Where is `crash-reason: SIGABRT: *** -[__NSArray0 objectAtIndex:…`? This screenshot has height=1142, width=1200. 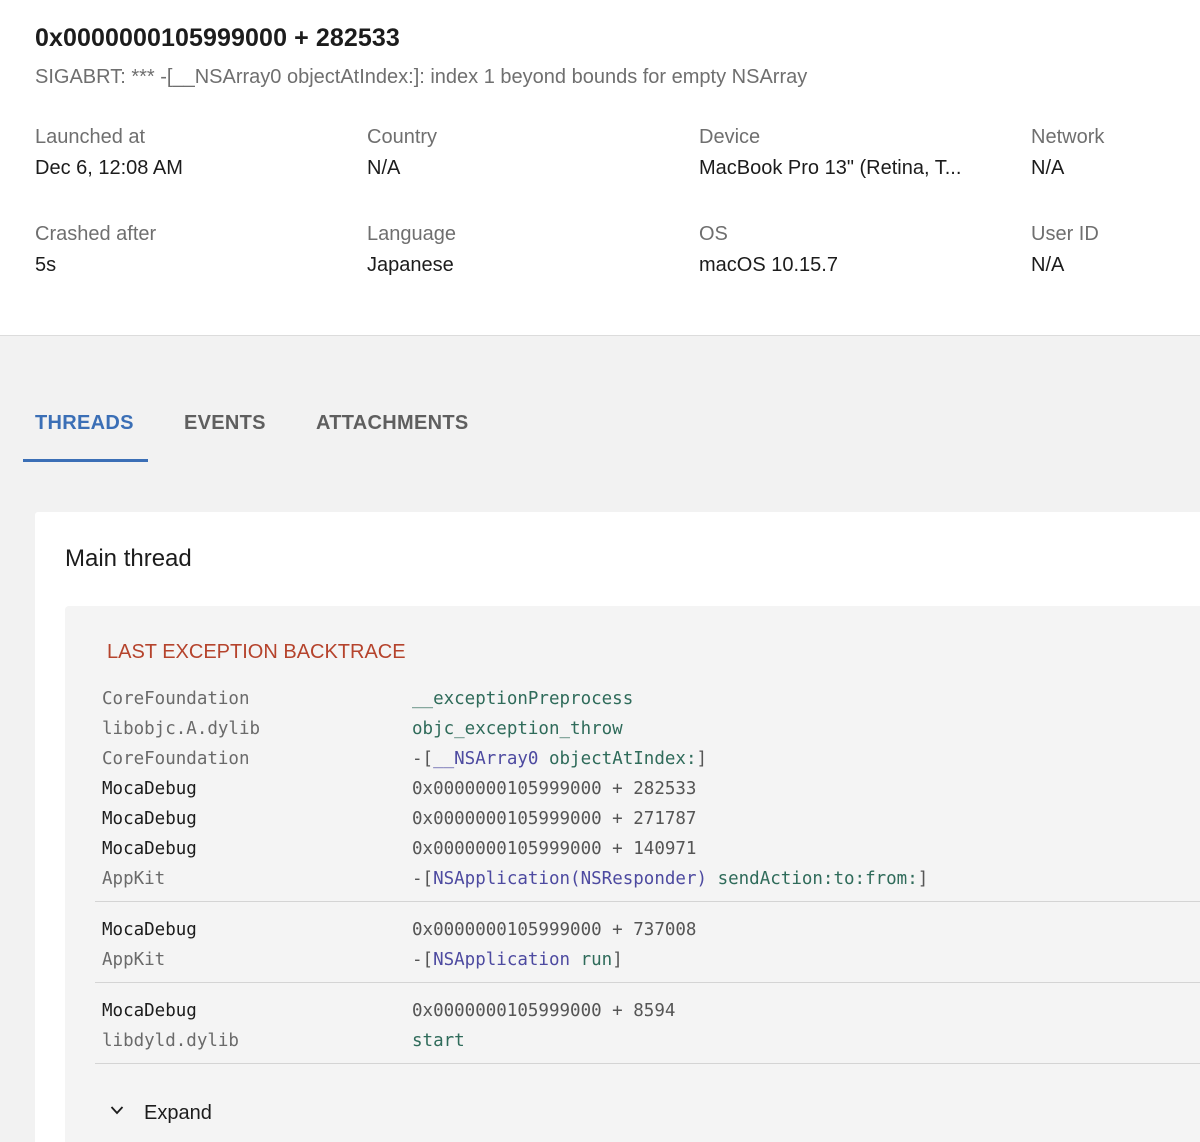
crash-reason: SIGABRT: *** -[__NSArray0 objectAtIndex:… is located at coordinates (421, 77).